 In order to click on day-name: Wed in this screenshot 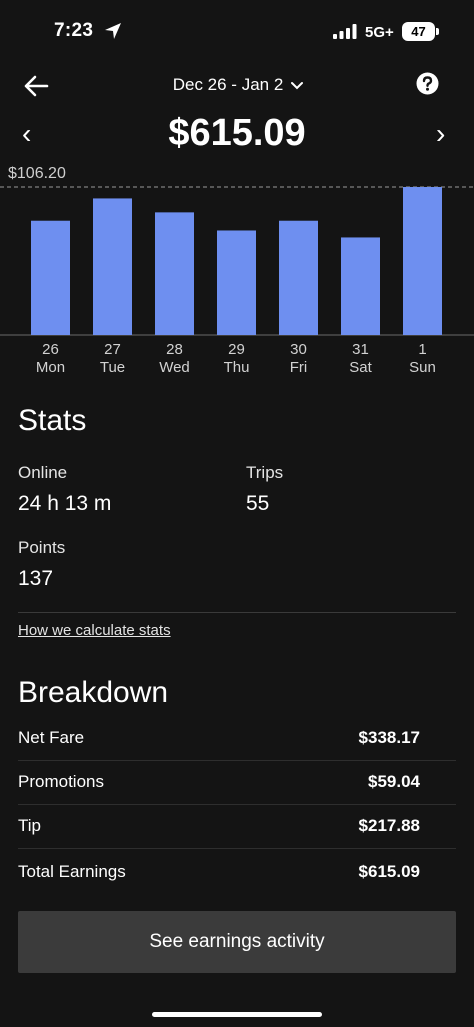, I will do `click(174, 367)`.